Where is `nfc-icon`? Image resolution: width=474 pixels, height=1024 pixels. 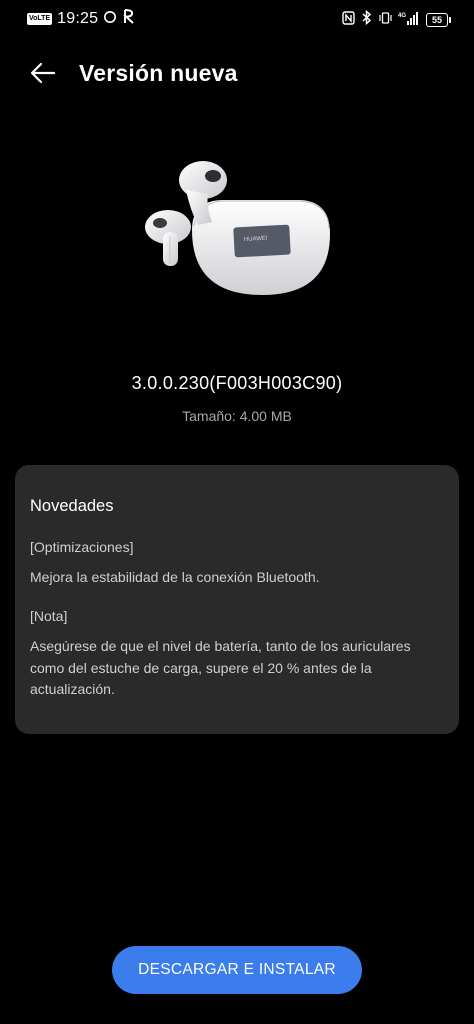
nfc-icon is located at coordinates (348, 20).